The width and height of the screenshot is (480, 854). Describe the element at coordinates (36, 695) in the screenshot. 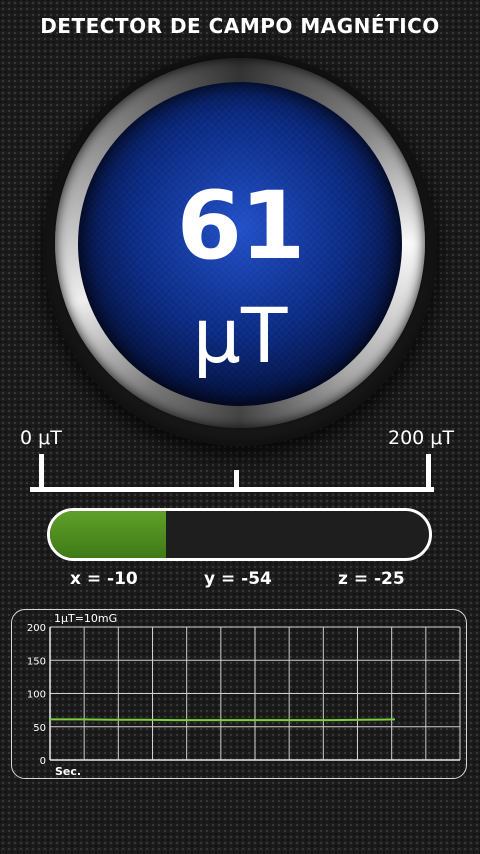

I see `y-tick-label: 100` at that location.